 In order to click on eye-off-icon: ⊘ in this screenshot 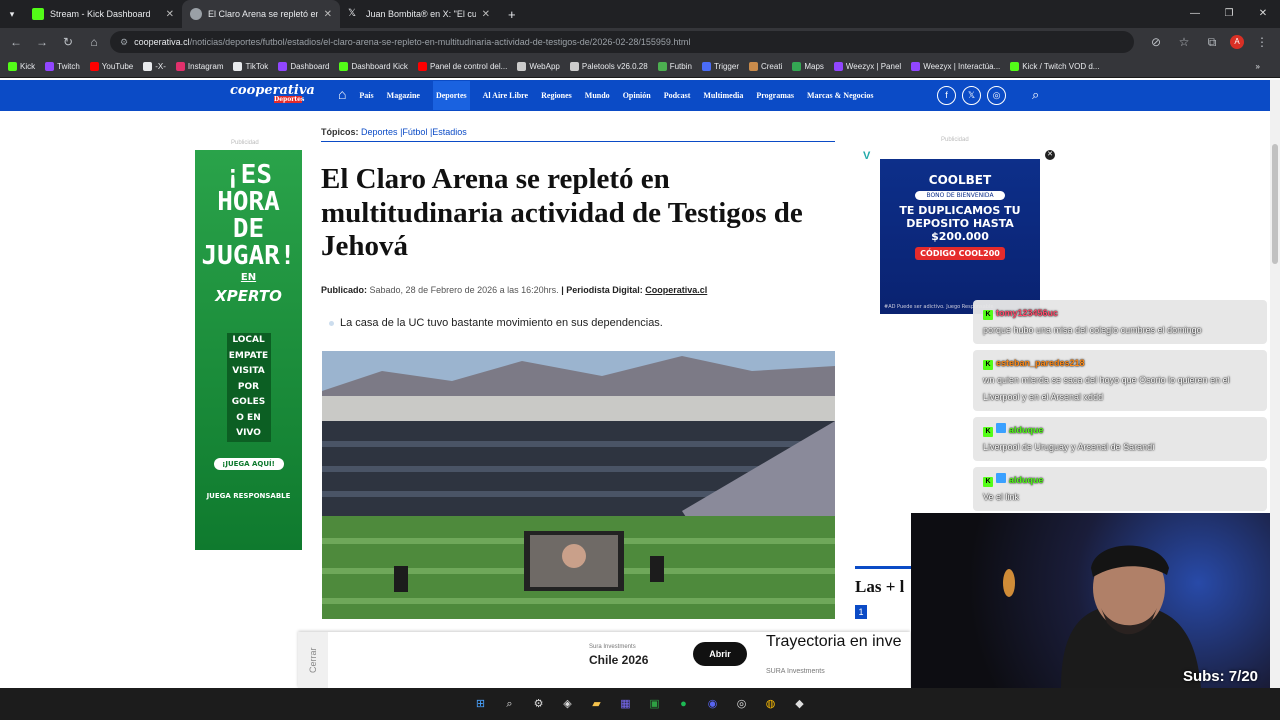, I will do `click(1156, 42)`.